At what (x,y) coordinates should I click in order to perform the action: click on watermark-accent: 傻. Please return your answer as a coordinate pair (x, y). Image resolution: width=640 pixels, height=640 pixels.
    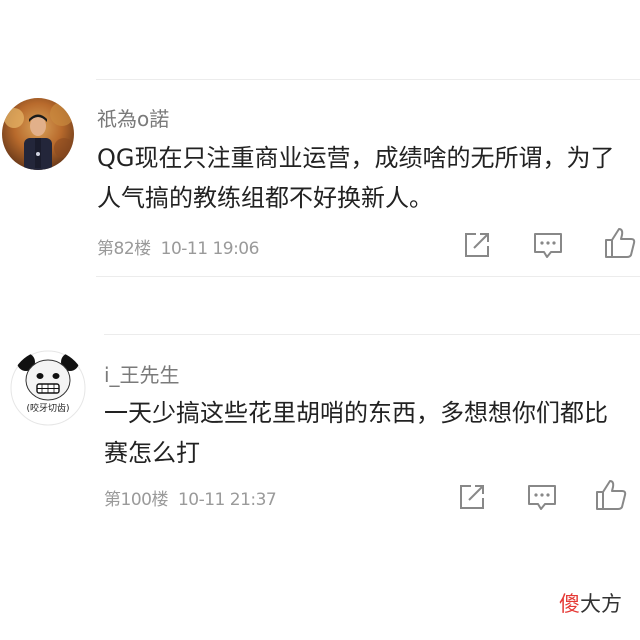
    Looking at the image, I should click on (569, 604).